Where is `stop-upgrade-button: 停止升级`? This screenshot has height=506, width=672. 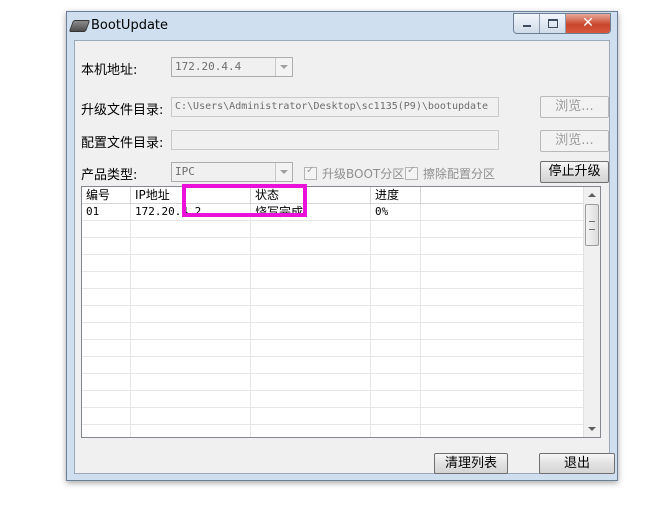
stop-upgrade-button: 停止升级 is located at coordinates (574, 172).